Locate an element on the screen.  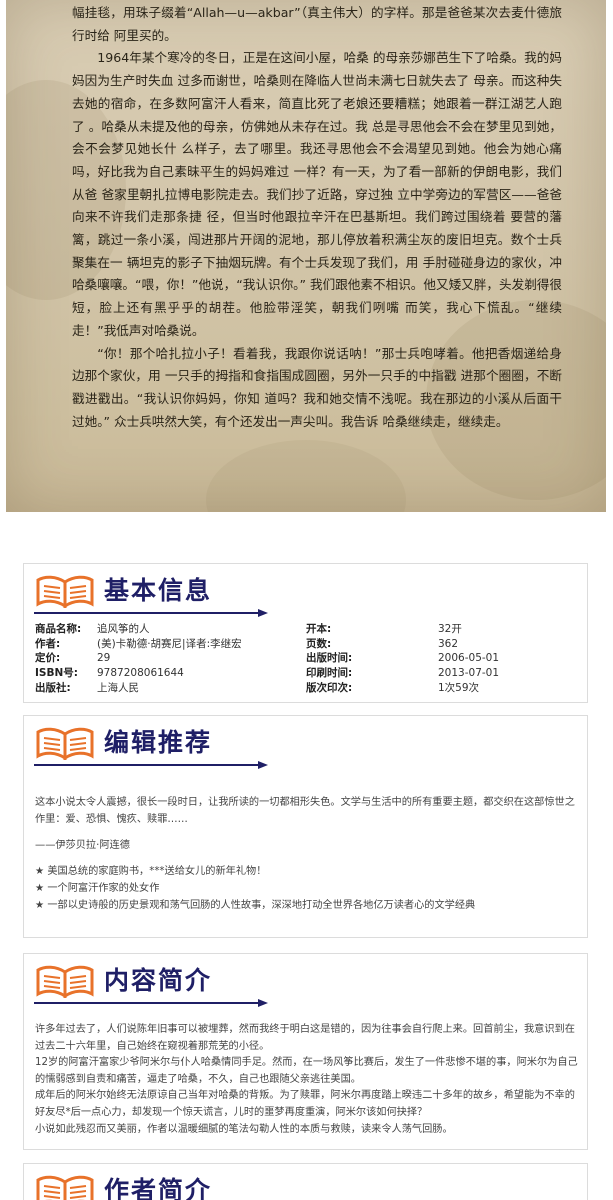
info-value: 362 is located at coordinates (448, 643).